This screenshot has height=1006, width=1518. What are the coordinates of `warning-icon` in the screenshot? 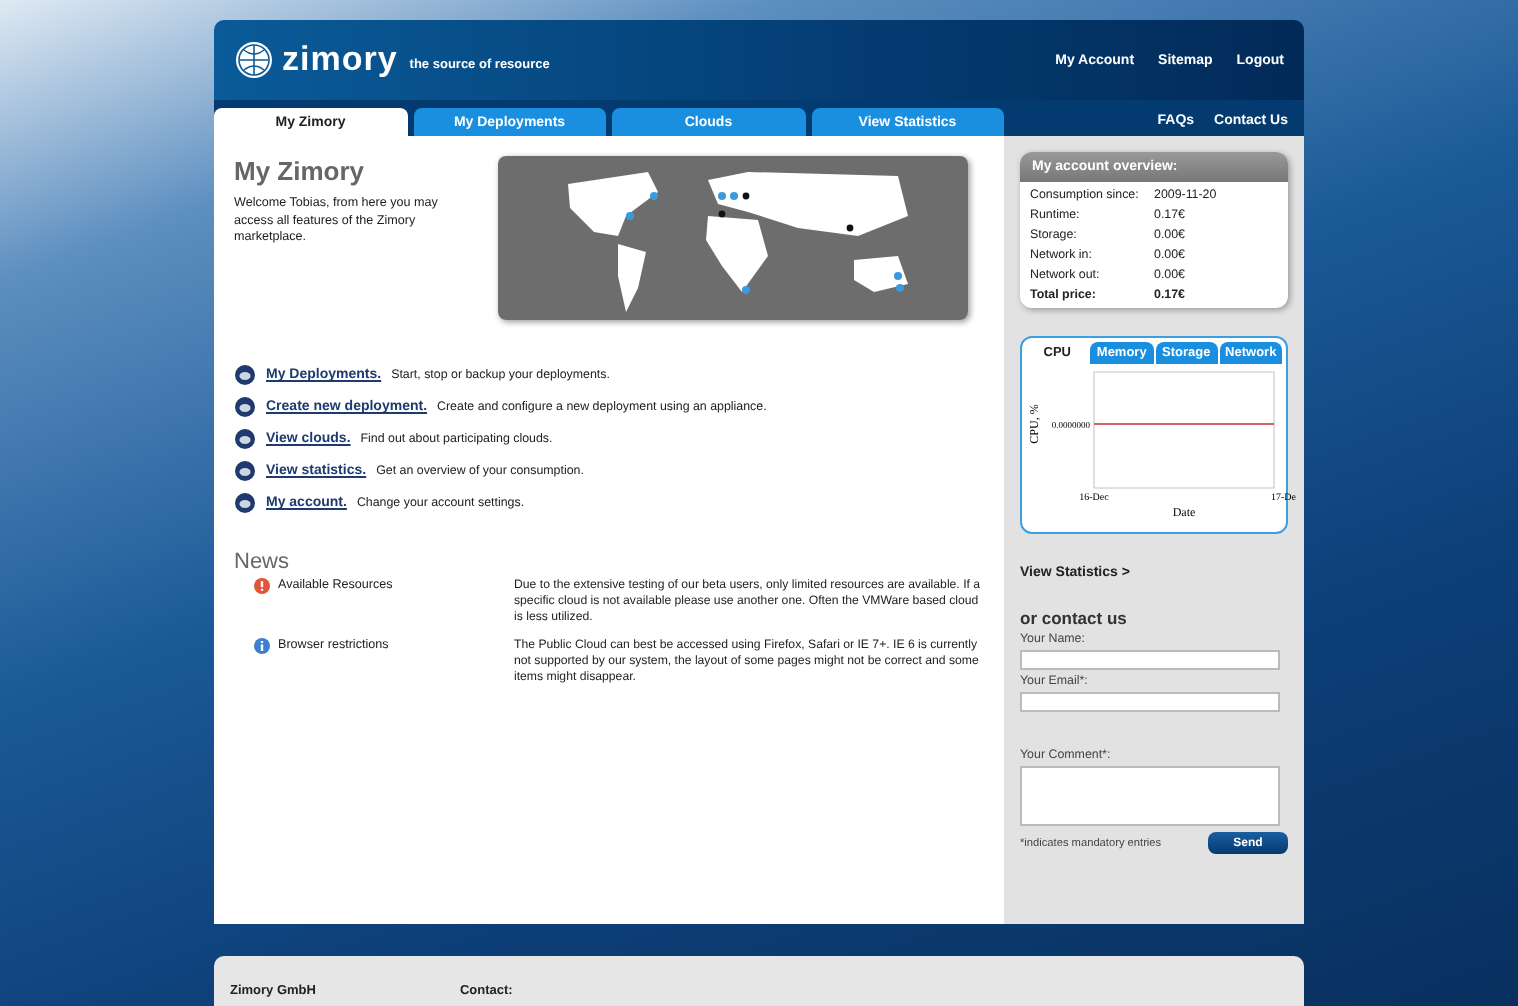 It's located at (262, 586).